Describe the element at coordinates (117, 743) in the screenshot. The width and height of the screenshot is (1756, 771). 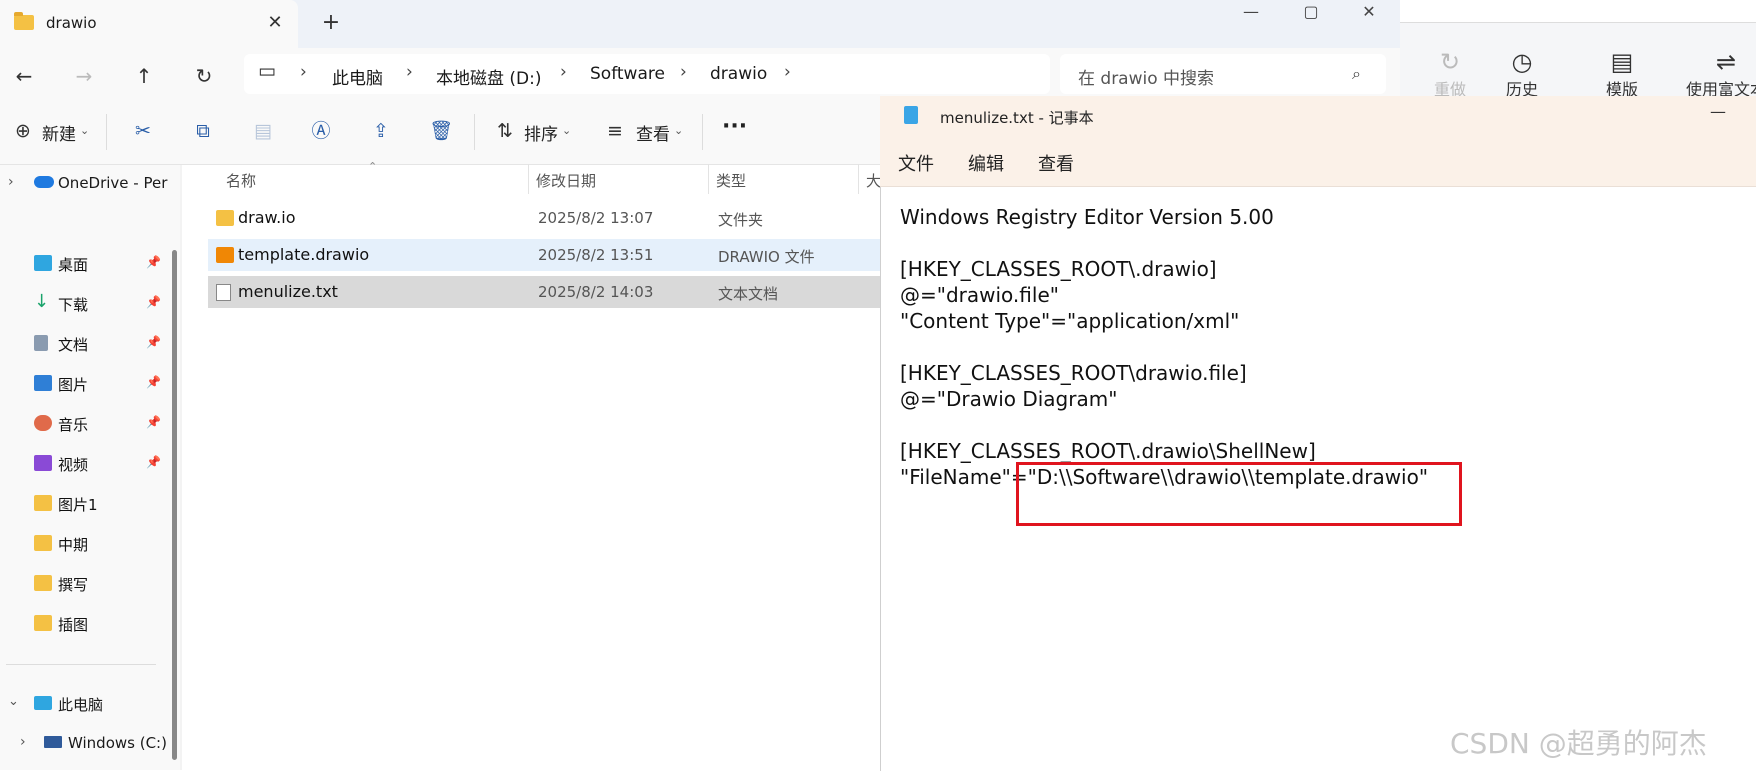
I see `nav-item-drive-c: Windows (C:)` at that location.